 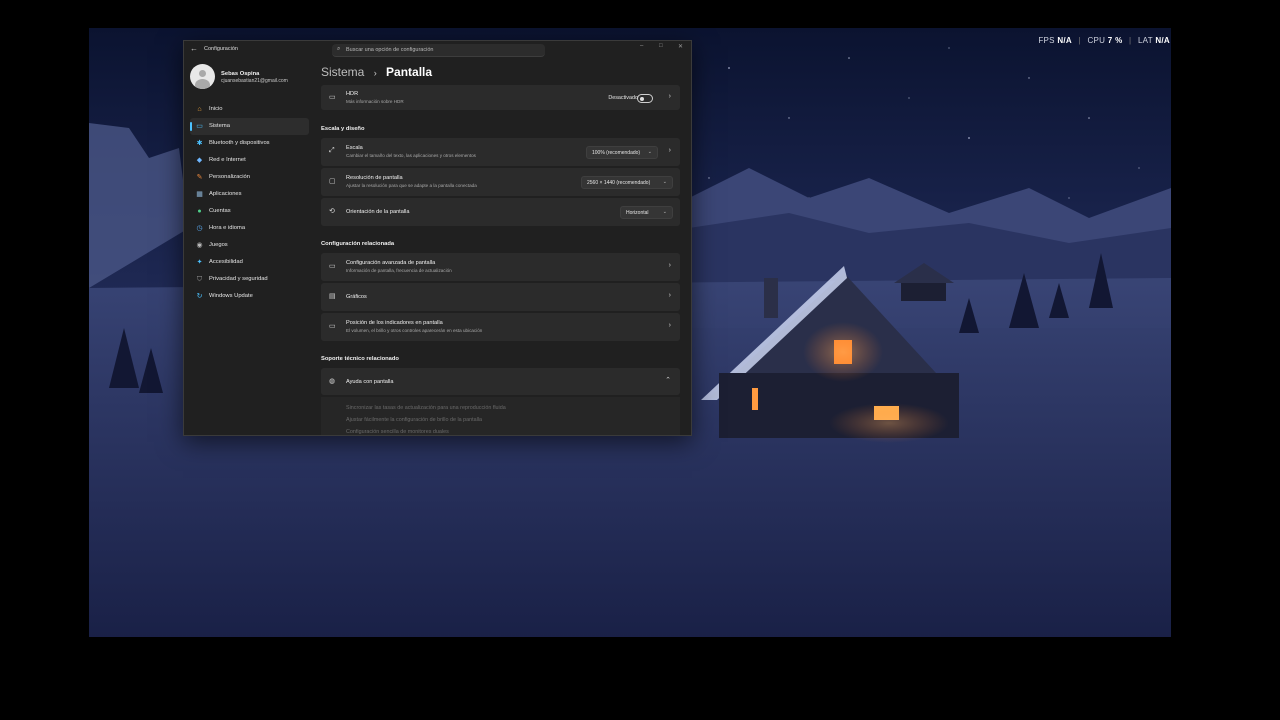 What do you see at coordinates (409, 72) in the screenshot?
I see `page-title: Pantalla` at bounding box center [409, 72].